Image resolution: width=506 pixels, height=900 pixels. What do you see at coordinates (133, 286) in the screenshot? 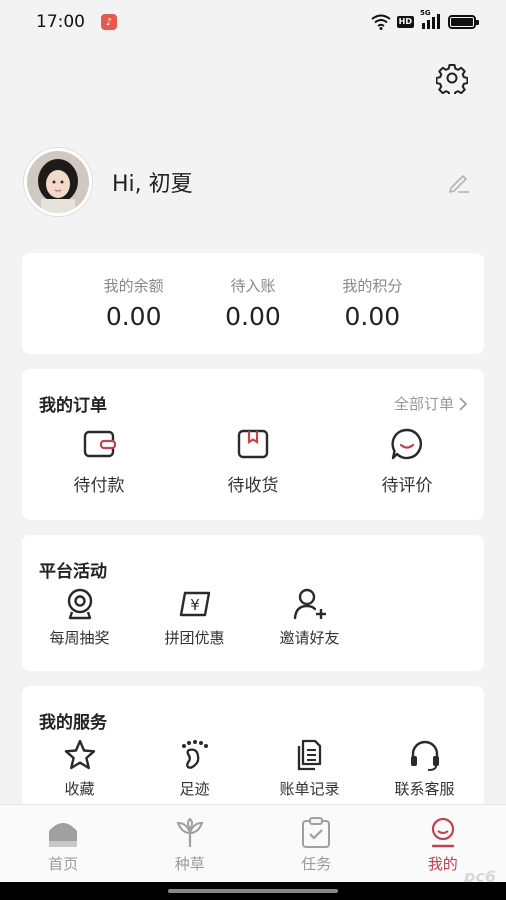
I see `stat-label: 我的余额` at bounding box center [133, 286].